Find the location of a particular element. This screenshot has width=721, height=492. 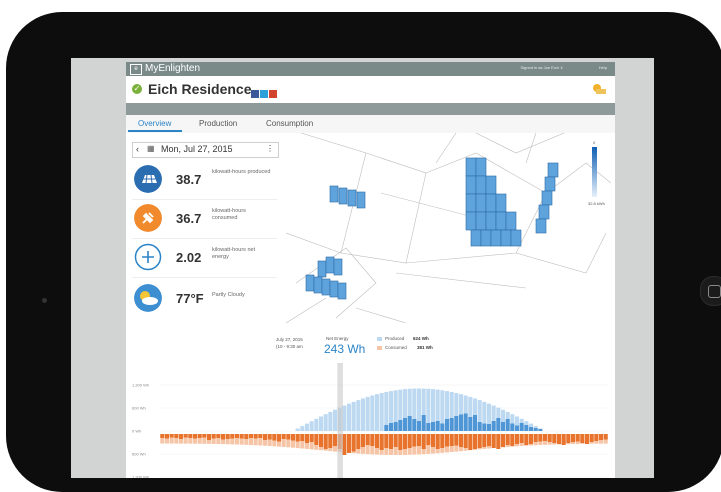

page-title: Eich Residence is located at coordinates (200, 89).